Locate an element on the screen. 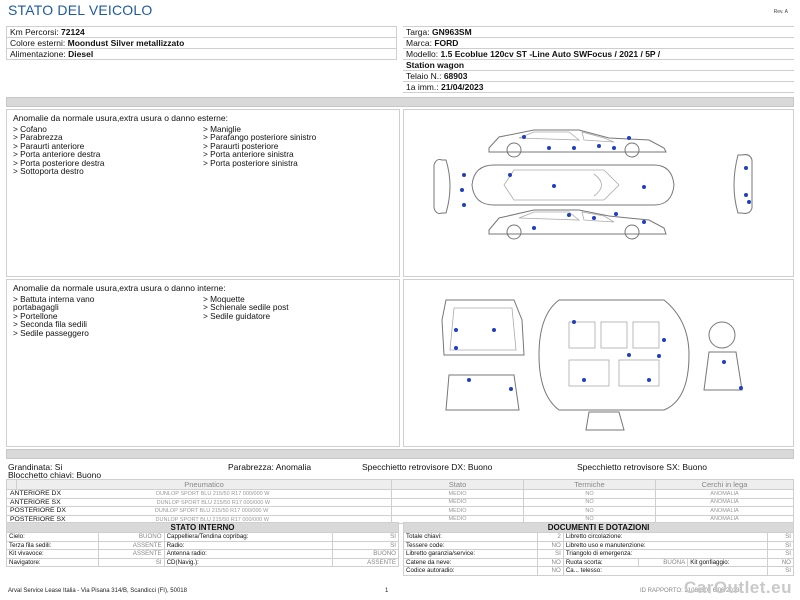  cell-label: Libretto uso e manutenzione: is located at coordinates (665, 545).